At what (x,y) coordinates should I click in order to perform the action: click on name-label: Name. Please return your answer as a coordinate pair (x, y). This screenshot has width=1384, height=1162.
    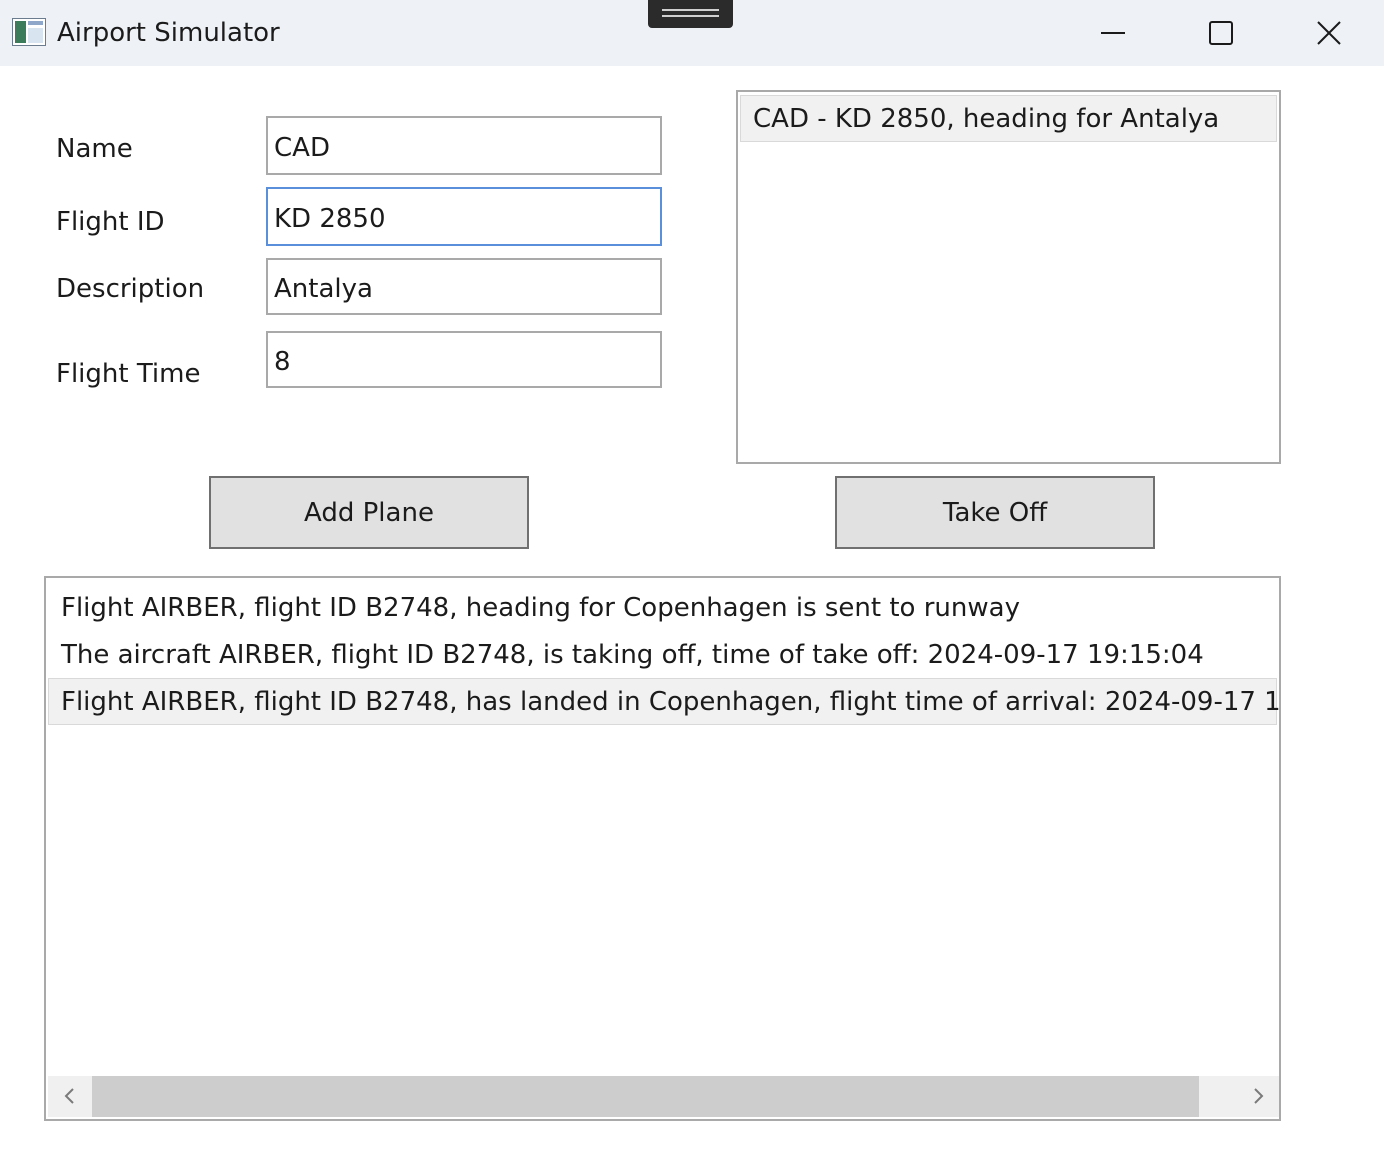
    Looking at the image, I should click on (94, 149).